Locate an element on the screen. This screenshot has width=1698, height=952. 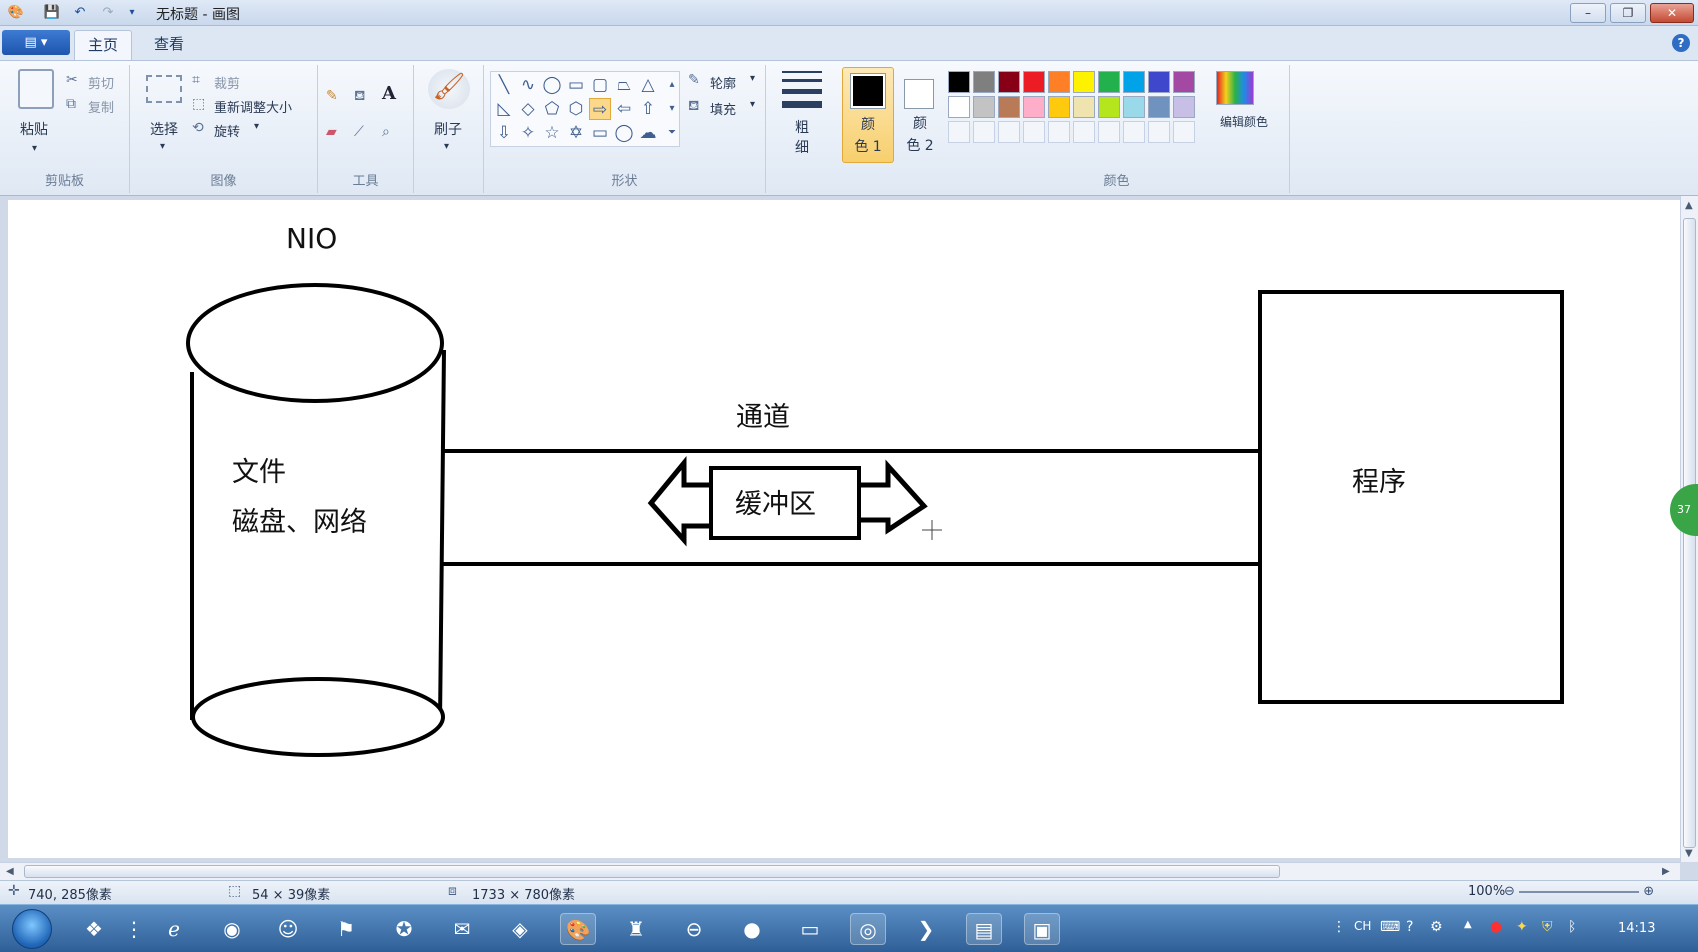
tray-record-icon: ● is located at coordinates (1496, 927).